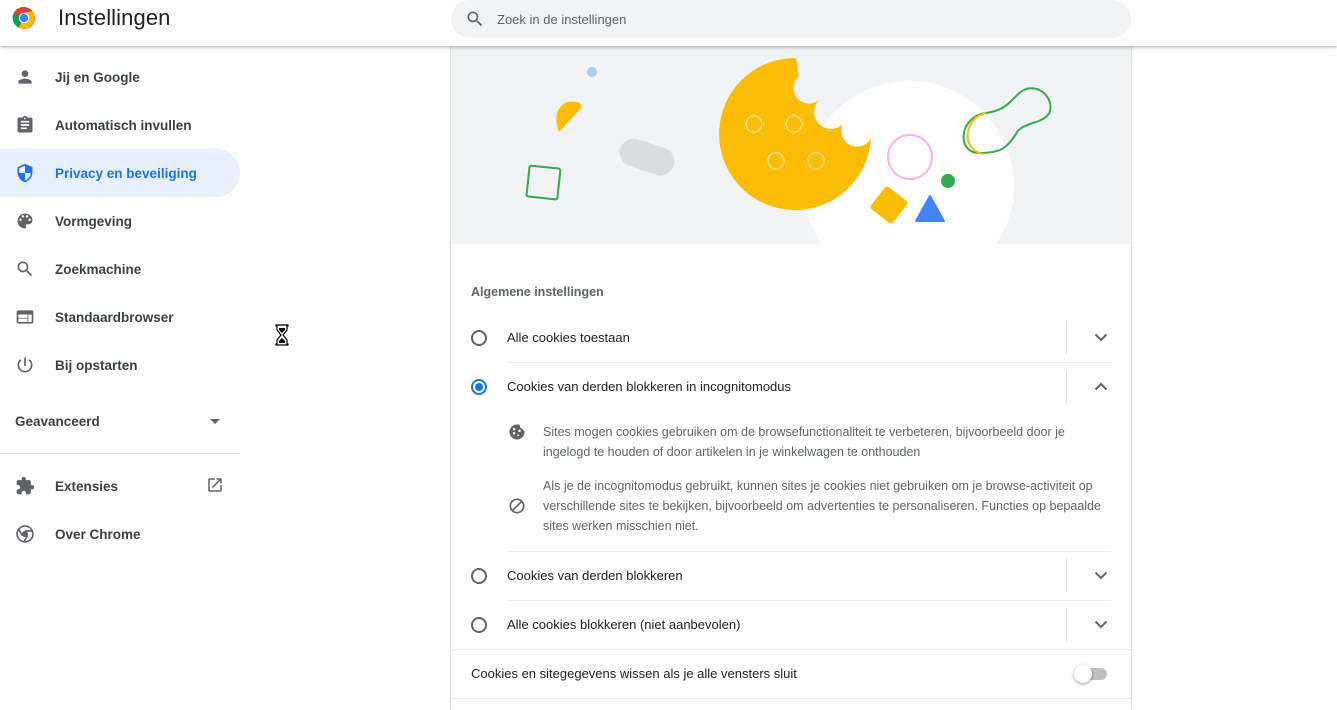 The height and width of the screenshot is (710, 1337). I want to click on page-title: Instellingen, so click(114, 17).